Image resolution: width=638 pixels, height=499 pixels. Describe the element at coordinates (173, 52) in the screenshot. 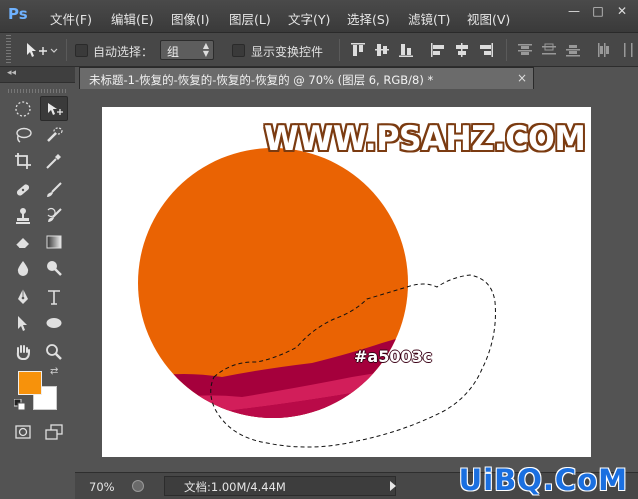

I see `auto-select-value: 组` at that location.